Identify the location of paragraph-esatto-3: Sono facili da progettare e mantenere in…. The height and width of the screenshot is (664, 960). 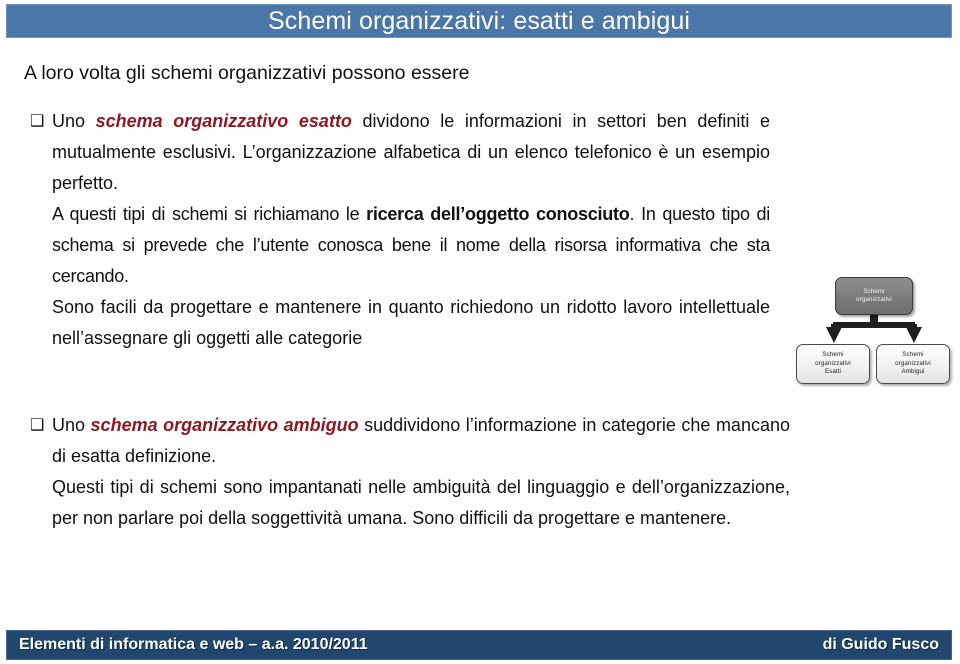
(411, 323).